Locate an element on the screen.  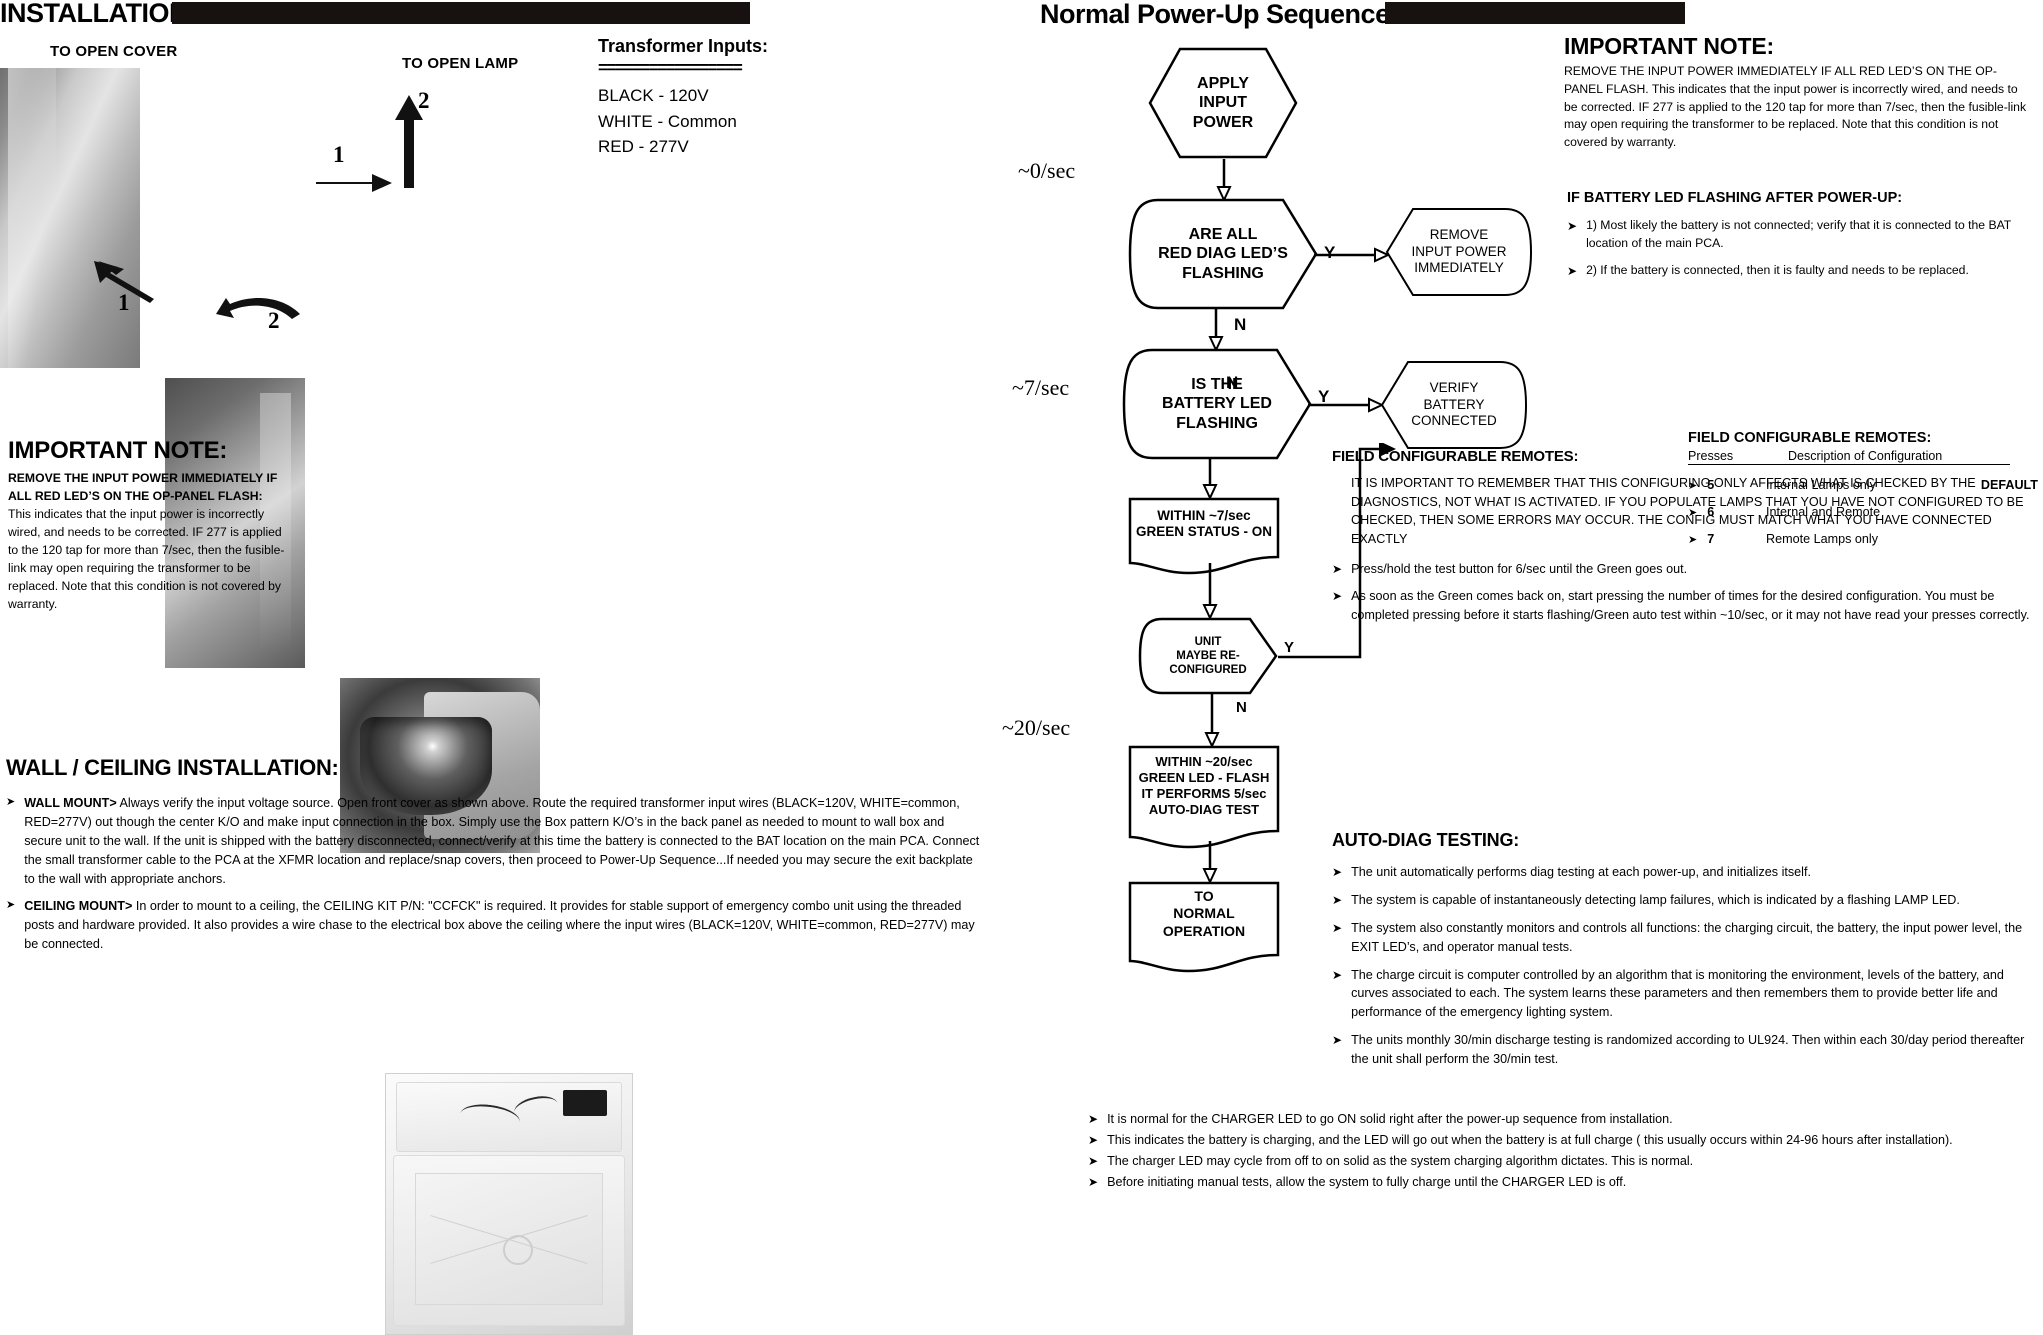
flow-time-label-0sec: ~0/sec is located at coordinates (1047, 170).